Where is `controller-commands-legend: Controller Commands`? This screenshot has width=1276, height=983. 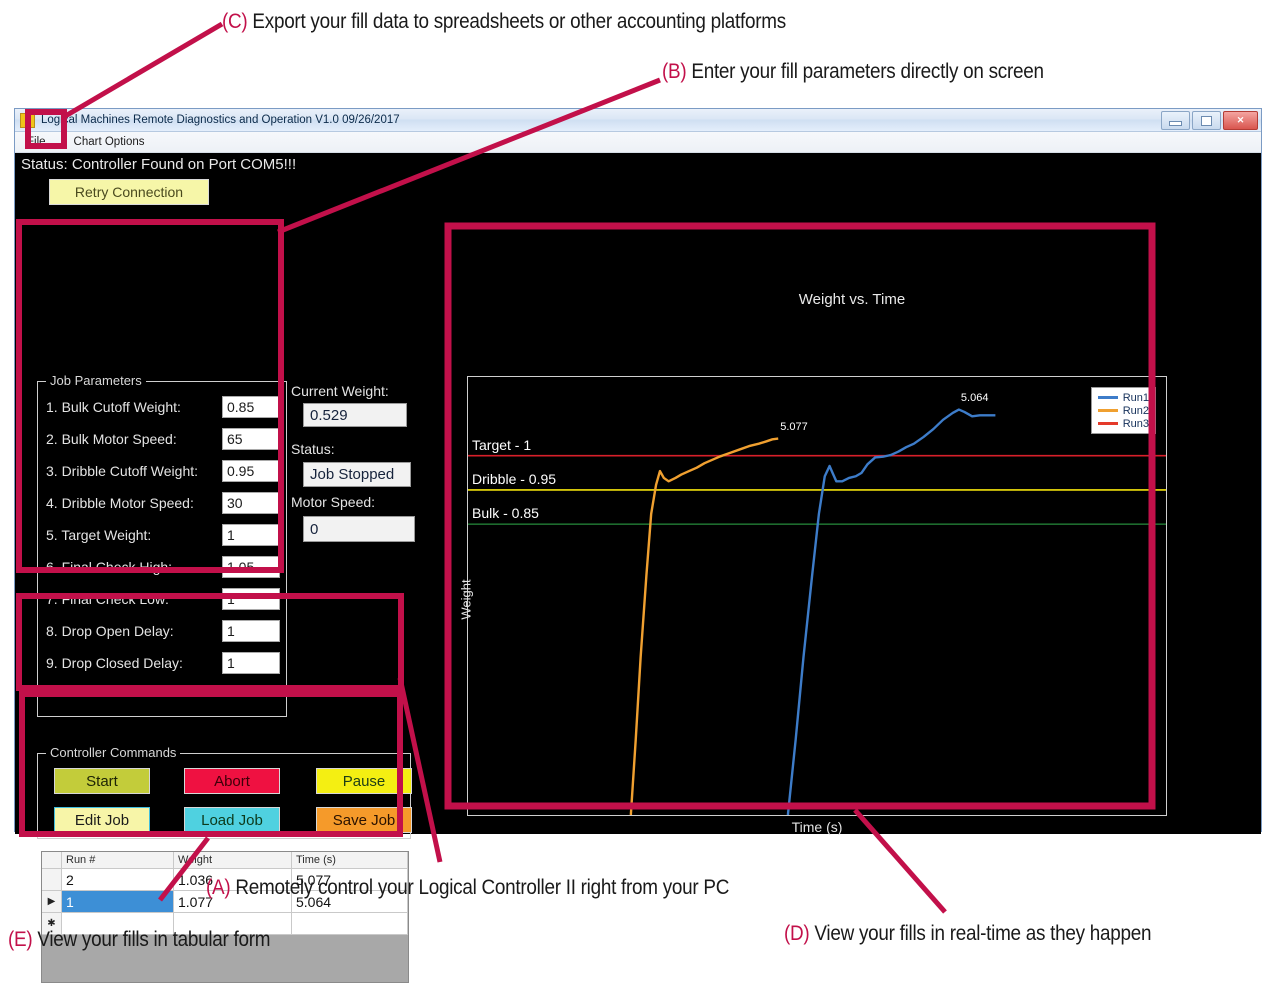
controller-commands-legend: Controller Commands is located at coordinates (113, 752).